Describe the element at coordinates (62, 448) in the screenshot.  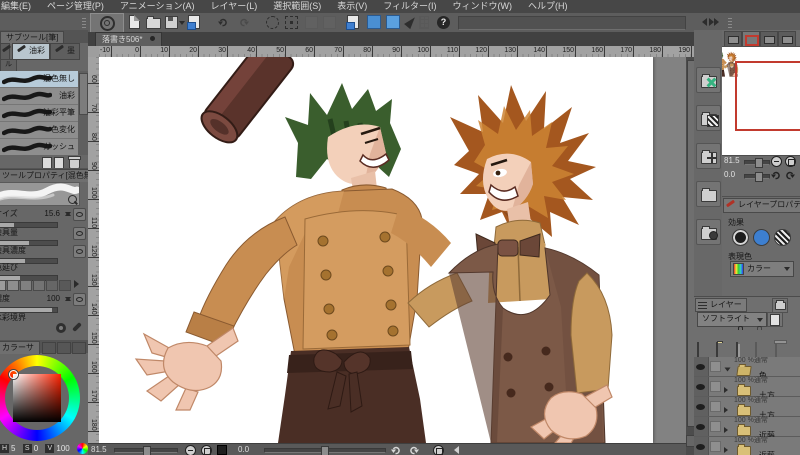
I see `value-value: 100` at that location.